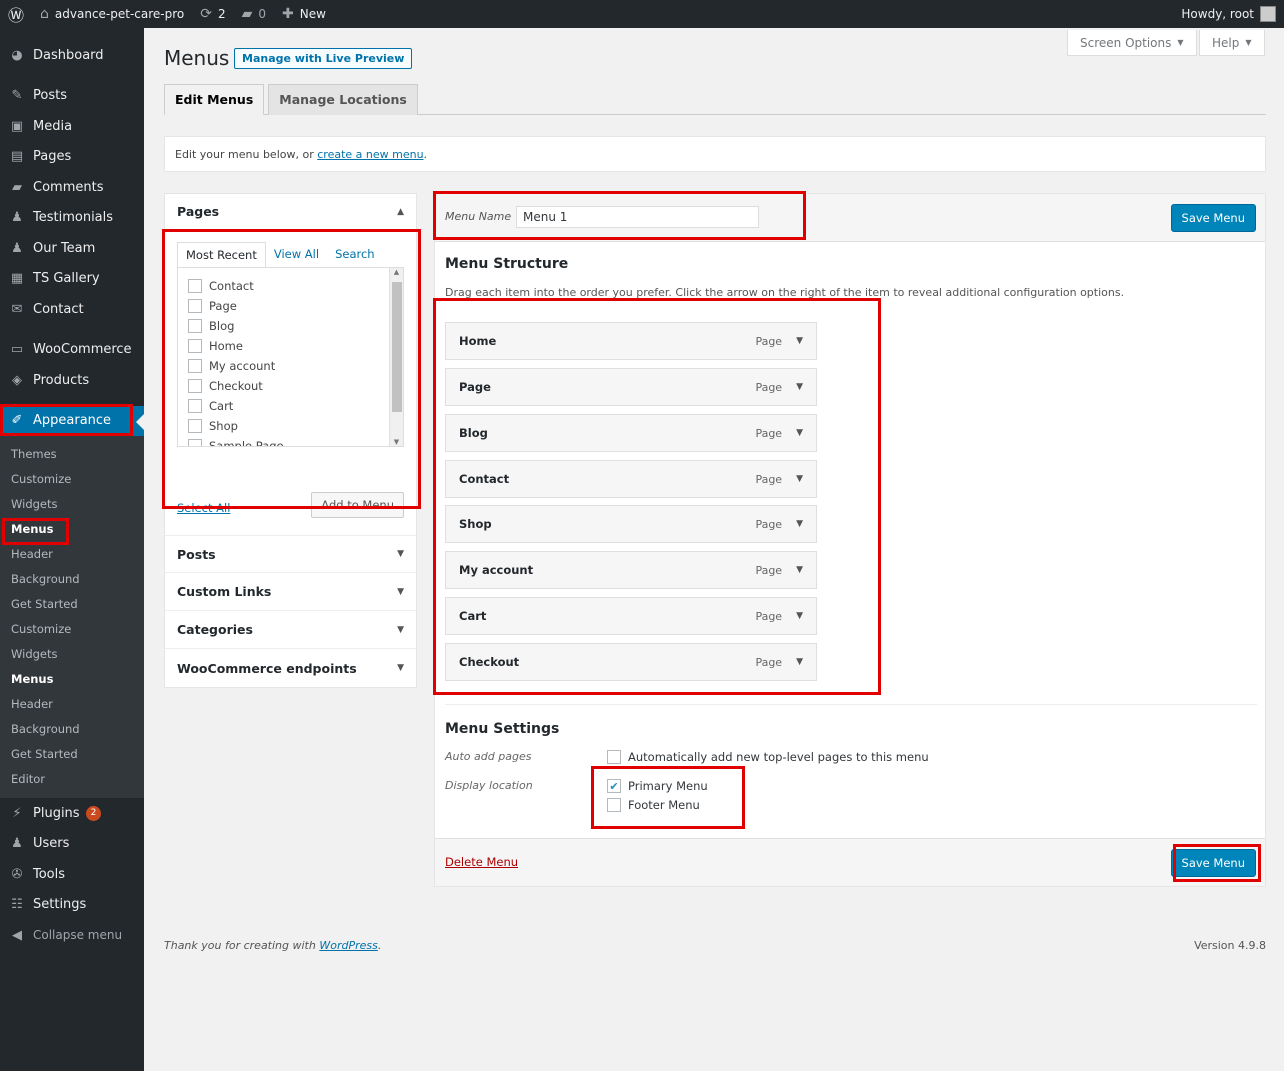 This screenshot has height=1071, width=1284. I want to click on primary-menu-checkbox: ✔, so click(614, 786).